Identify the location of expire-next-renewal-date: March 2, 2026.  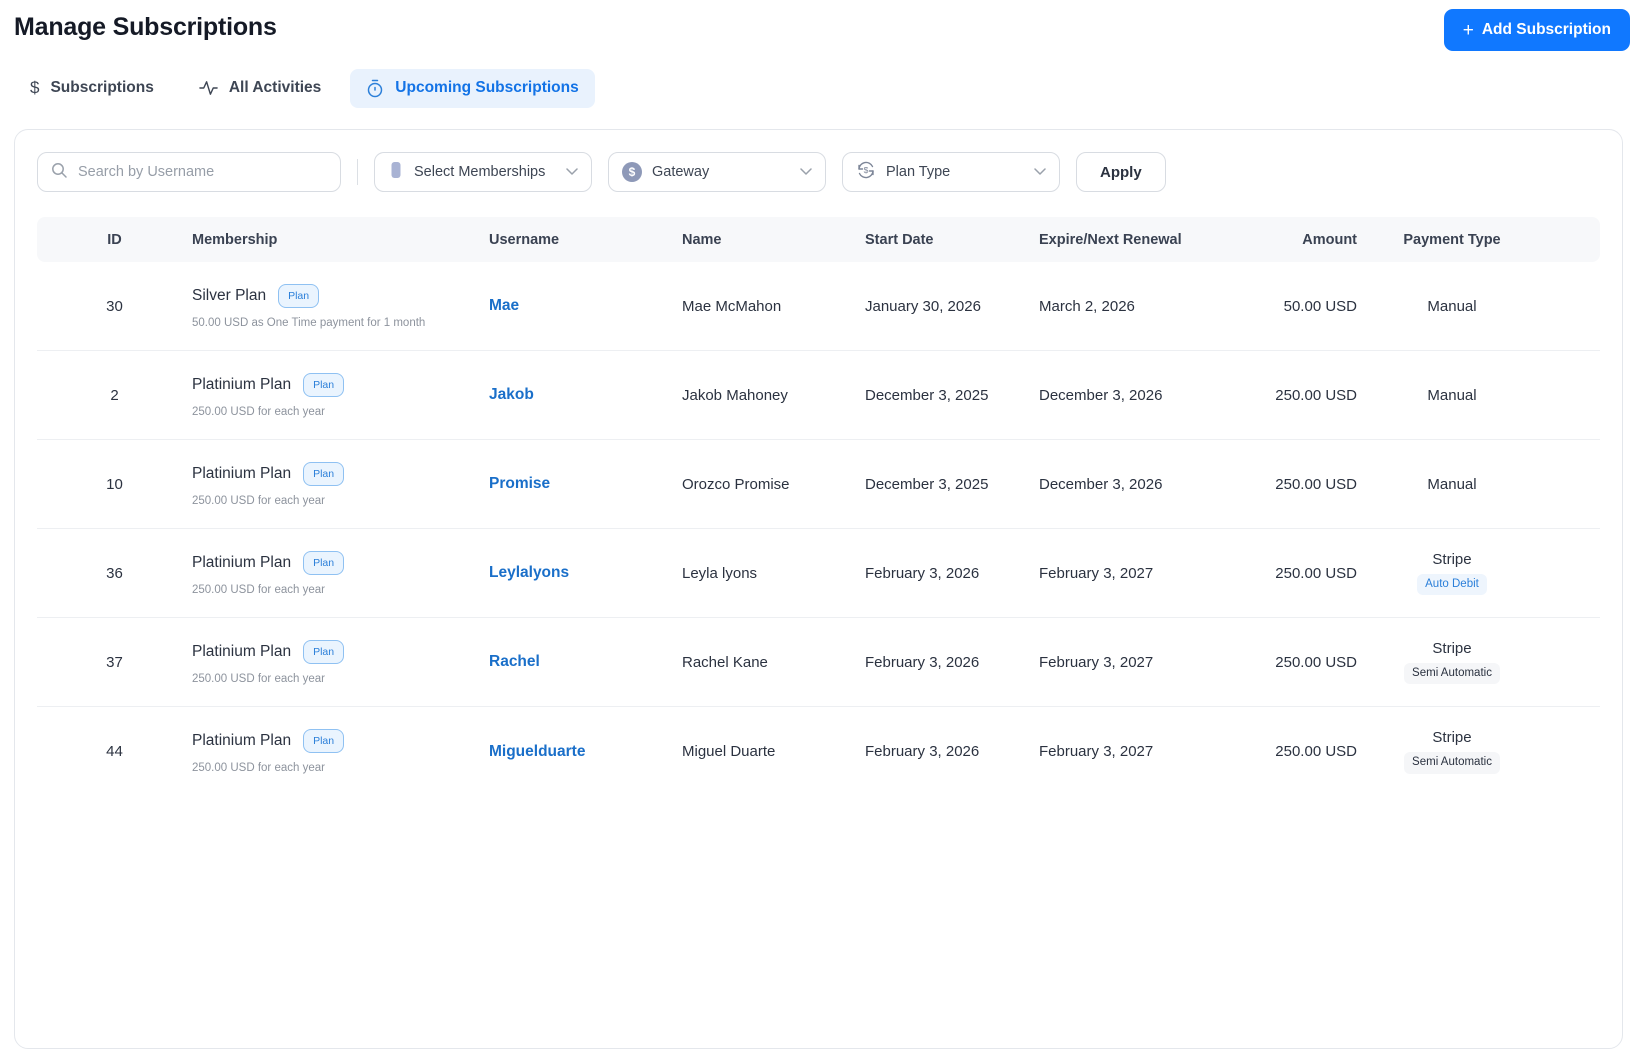
(1087, 306).